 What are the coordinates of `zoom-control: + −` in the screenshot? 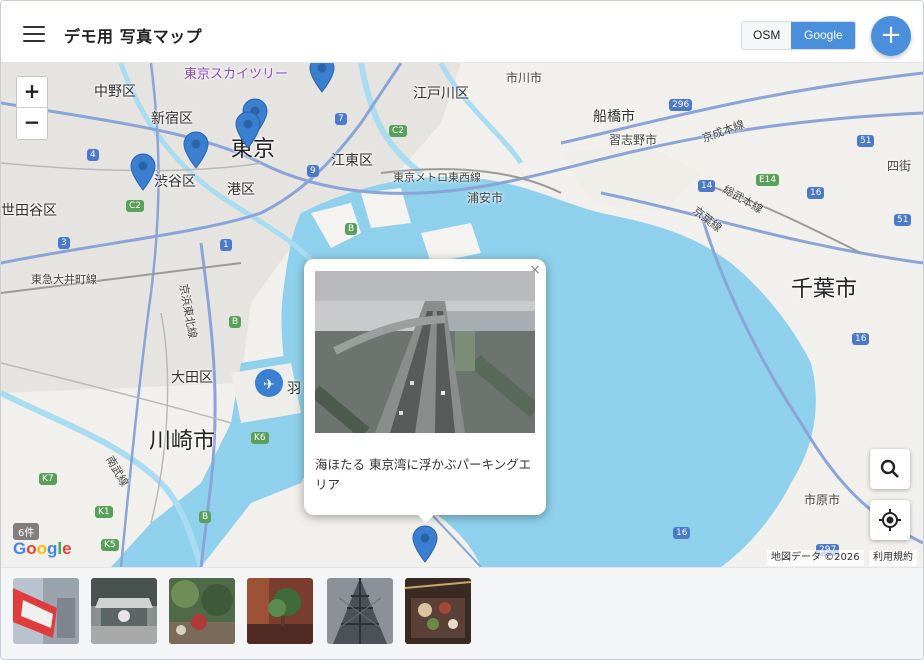 It's located at (32, 108).